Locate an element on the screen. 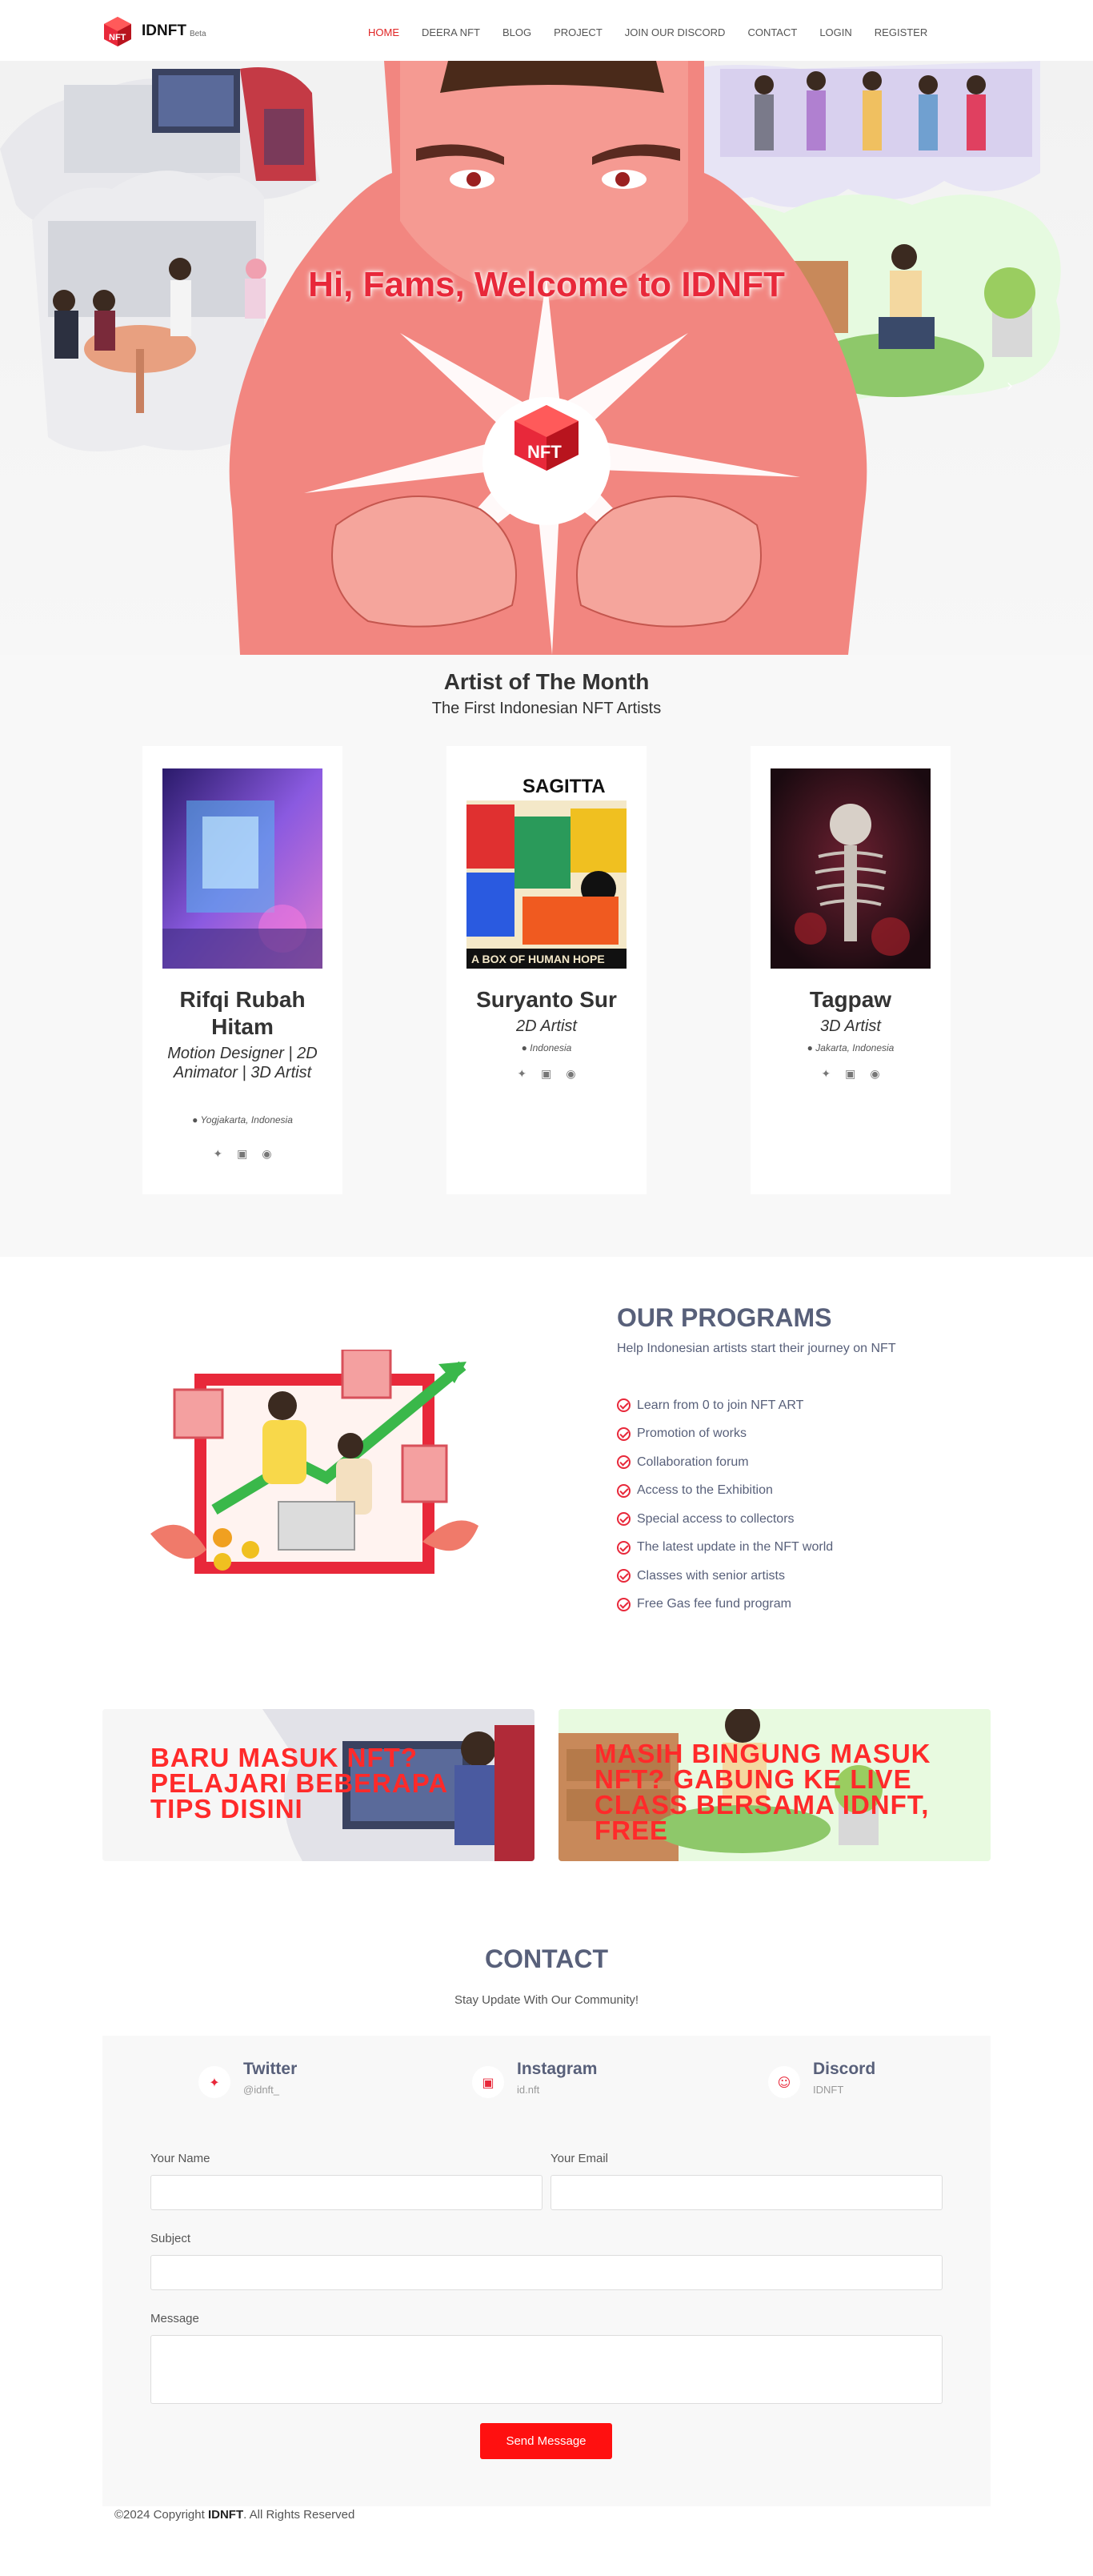  nav-join-discord: JOIN OUR DISCORD is located at coordinates (675, 32).